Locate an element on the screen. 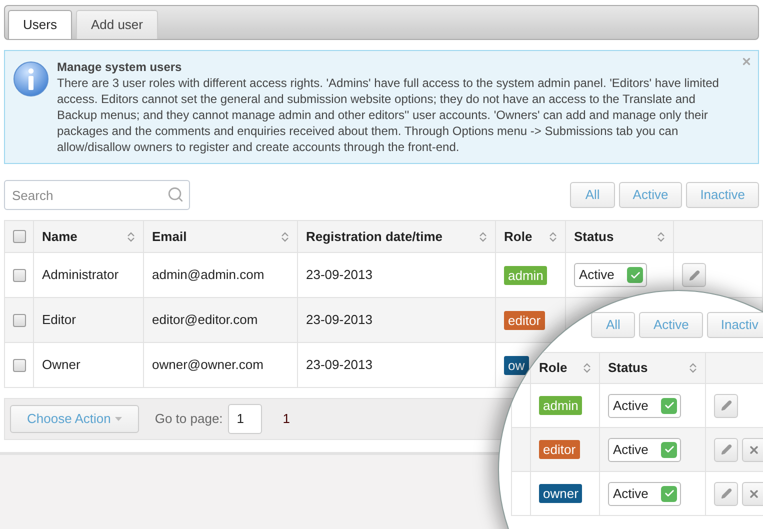  table-cell-text: Editor is located at coordinates (59, 320).